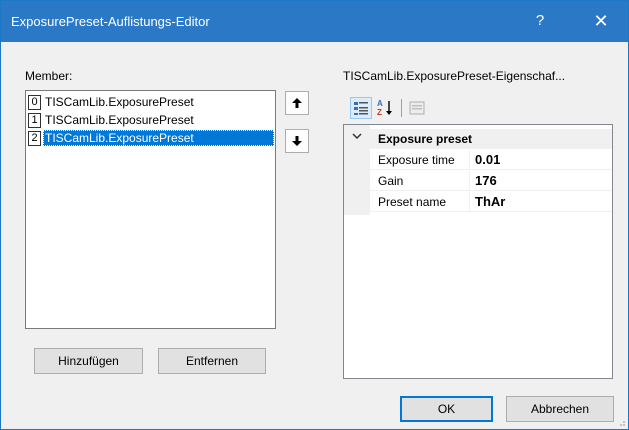  I want to click on category-header: Exposure preset, so click(478, 139).